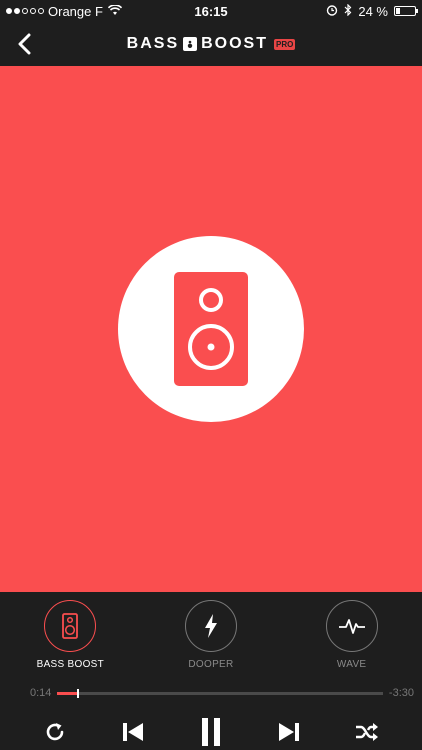  Describe the element at coordinates (190, 44) in the screenshot. I see `logo-speaker-icon` at that location.